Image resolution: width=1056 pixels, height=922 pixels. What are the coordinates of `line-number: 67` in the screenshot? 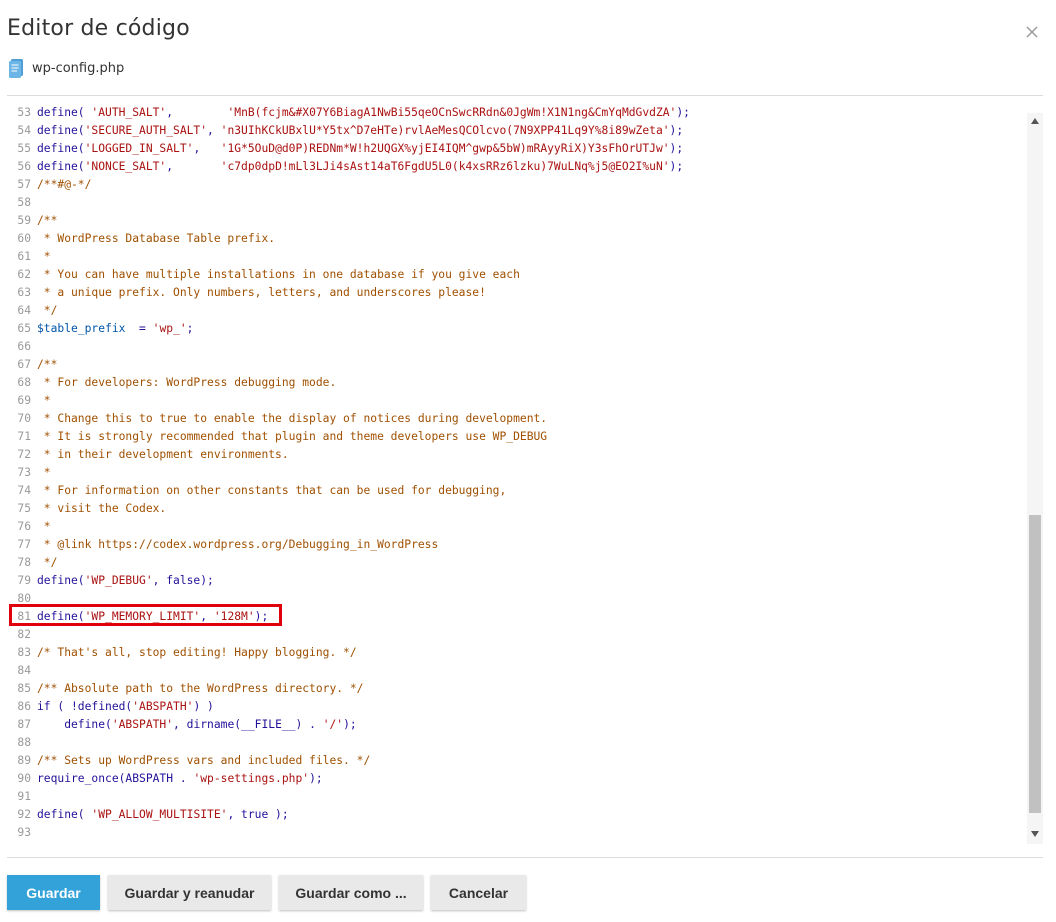 It's located at (24, 364).